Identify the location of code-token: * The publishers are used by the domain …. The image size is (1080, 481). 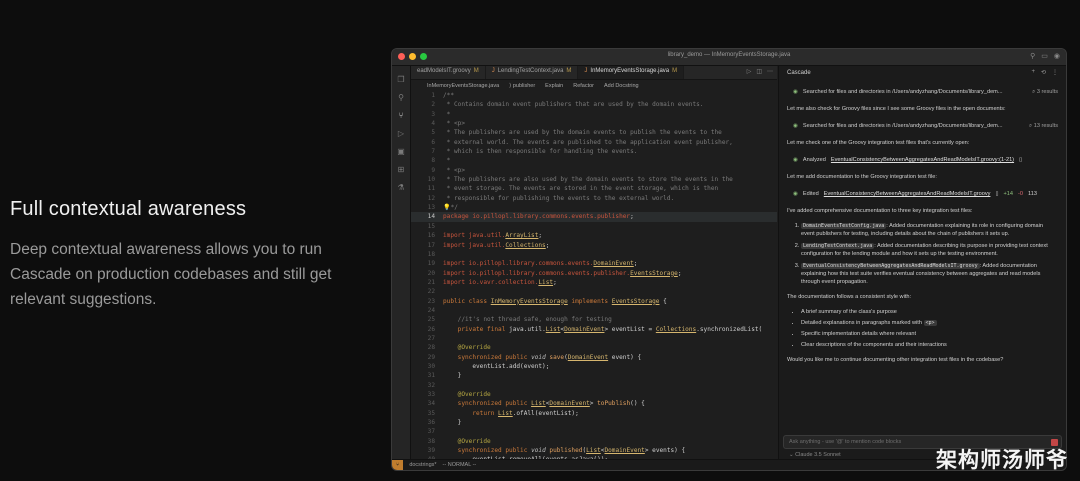
(582, 133).